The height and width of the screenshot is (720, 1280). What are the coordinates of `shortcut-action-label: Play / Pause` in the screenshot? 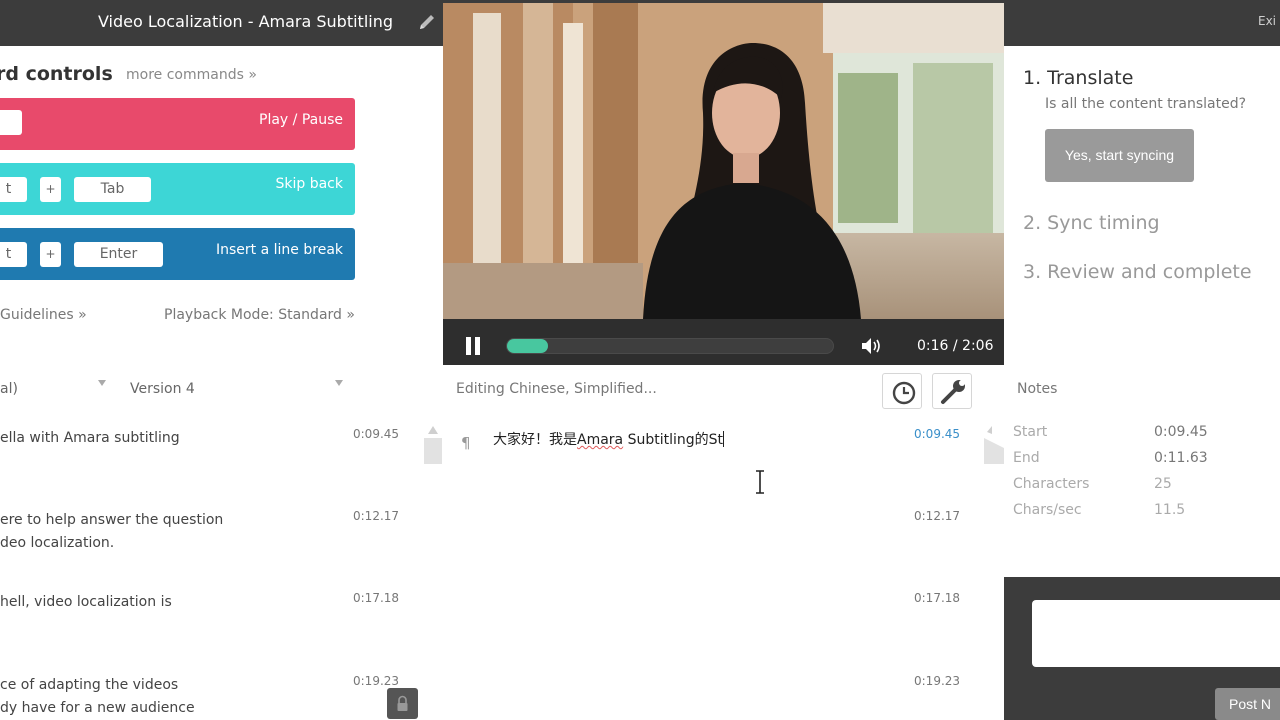 It's located at (301, 120).